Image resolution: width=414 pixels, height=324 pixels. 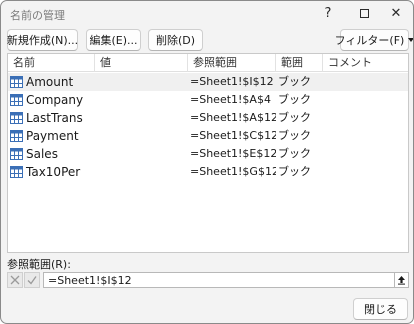 What do you see at coordinates (51, 63) in the screenshot?
I see `column-header-name: 名前` at bounding box center [51, 63].